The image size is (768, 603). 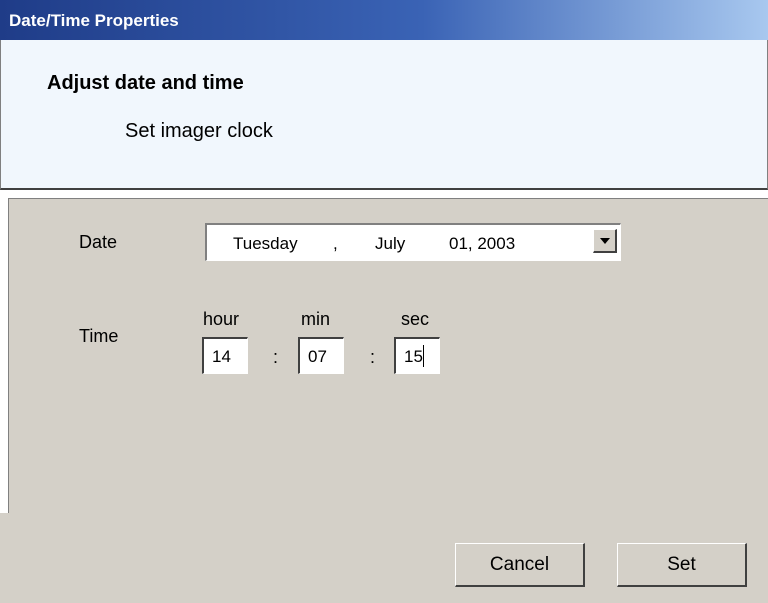 What do you see at coordinates (390, 244) in the screenshot?
I see `date-month: July` at bounding box center [390, 244].